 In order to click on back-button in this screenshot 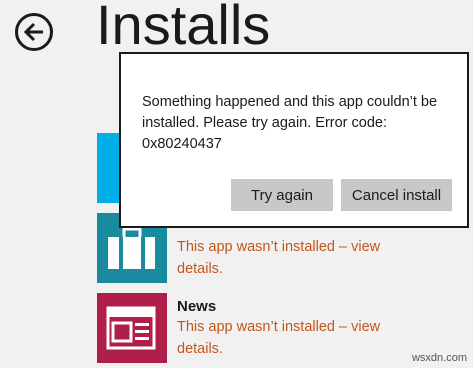, I will do `click(34, 32)`.